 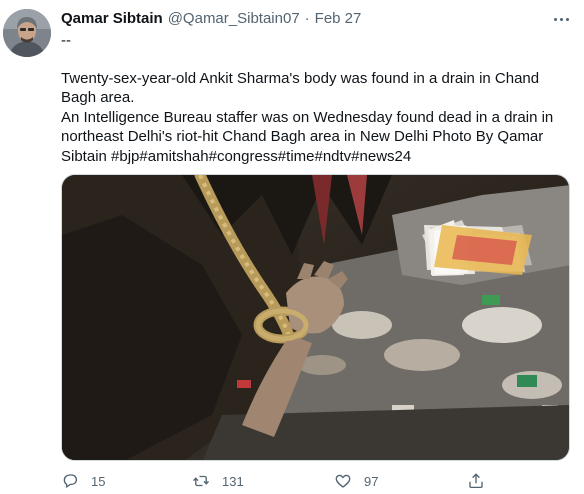 What do you see at coordinates (343, 481) in the screenshot?
I see `heart-icon` at bounding box center [343, 481].